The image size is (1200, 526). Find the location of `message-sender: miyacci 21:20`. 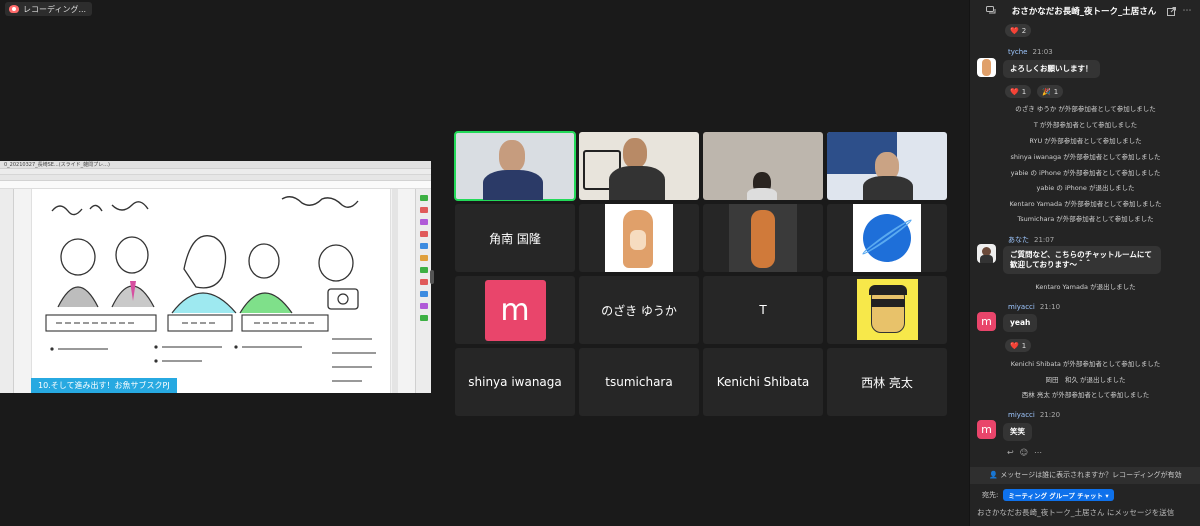

message-sender: miyacci 21:20 is located at coordinates (1034, 415).